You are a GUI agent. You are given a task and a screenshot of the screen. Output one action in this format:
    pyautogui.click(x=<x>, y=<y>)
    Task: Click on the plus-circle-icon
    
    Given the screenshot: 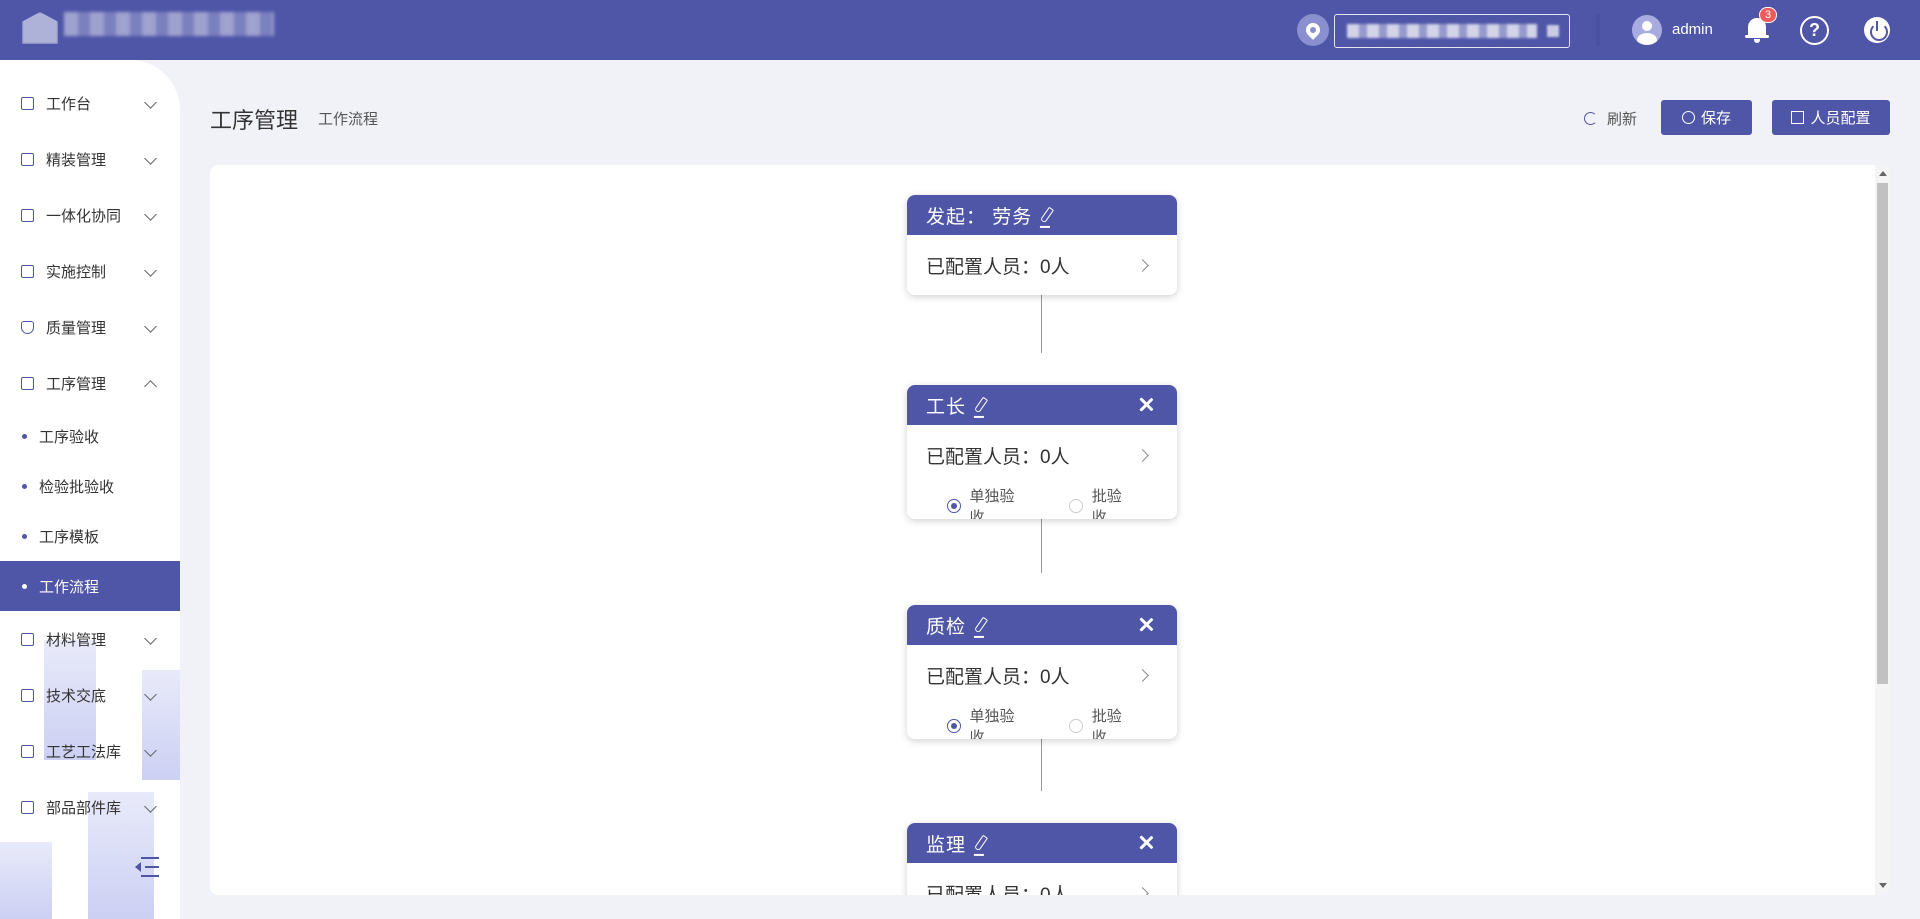 What is the action you would take?
    pyautogui.click(x=1688, y=117)
    